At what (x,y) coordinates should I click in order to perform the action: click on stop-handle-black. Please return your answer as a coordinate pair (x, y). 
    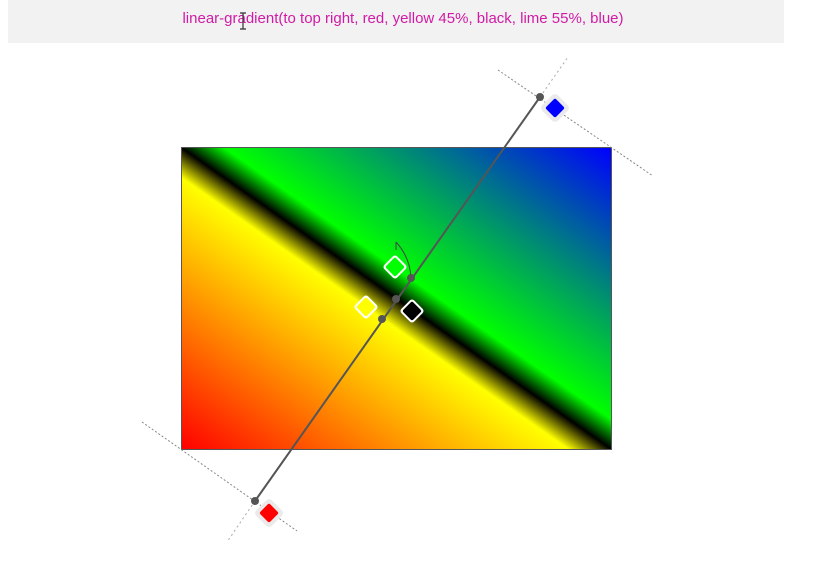
    Looking at the image, I should click on (411, 310).